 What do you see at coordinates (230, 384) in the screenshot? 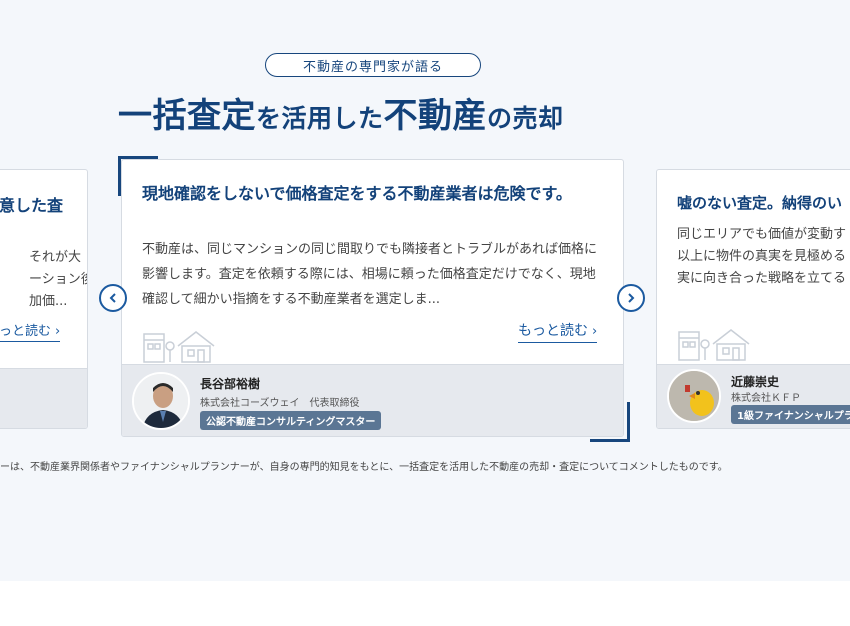
I see `person-name: 長谷部裕樹` at bounding box center [230, 384].